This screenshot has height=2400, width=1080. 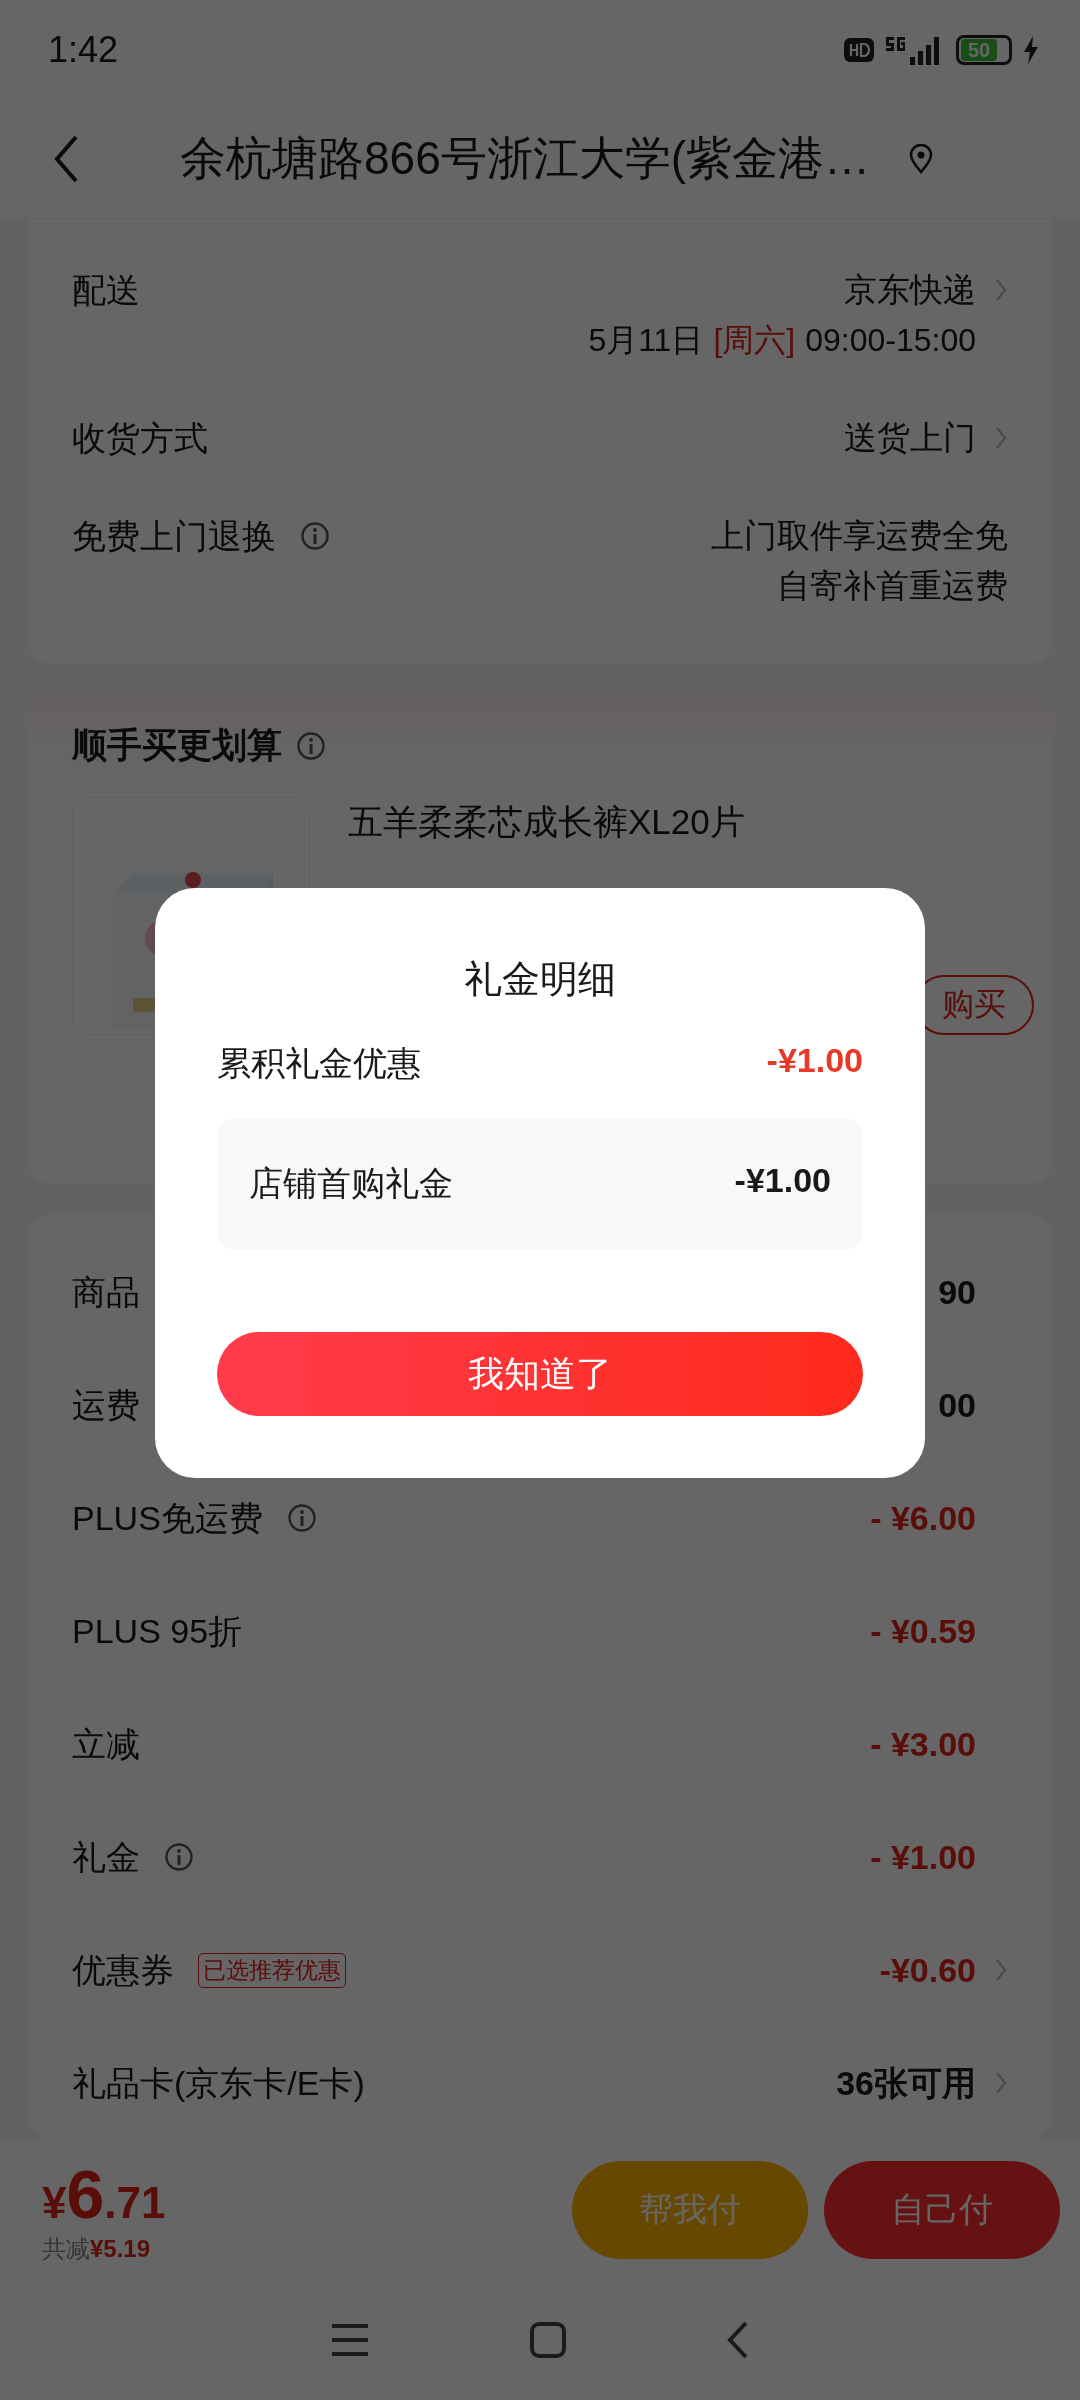 What do you see at coordinates (174, 536) in the screenshot?
I see `row-label: 免费上门退换` at bounding box center [174, 536].